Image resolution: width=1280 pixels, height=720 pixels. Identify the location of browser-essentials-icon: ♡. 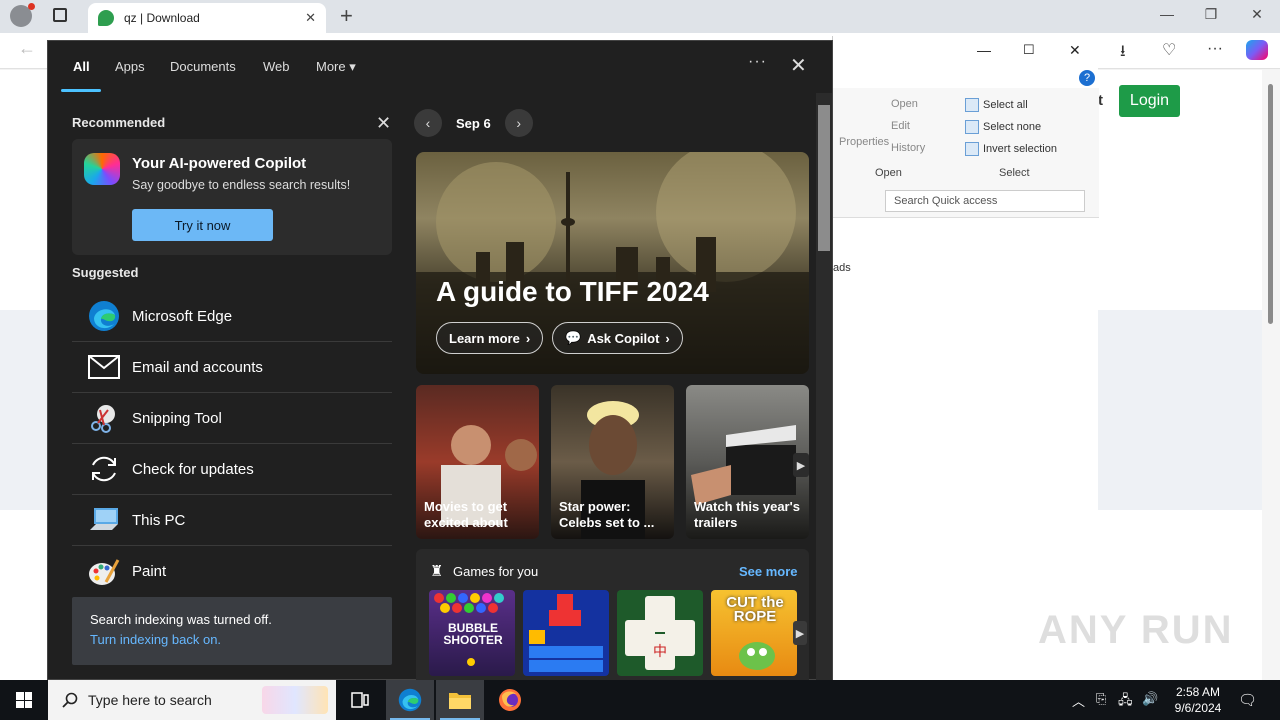
(1169, 50).